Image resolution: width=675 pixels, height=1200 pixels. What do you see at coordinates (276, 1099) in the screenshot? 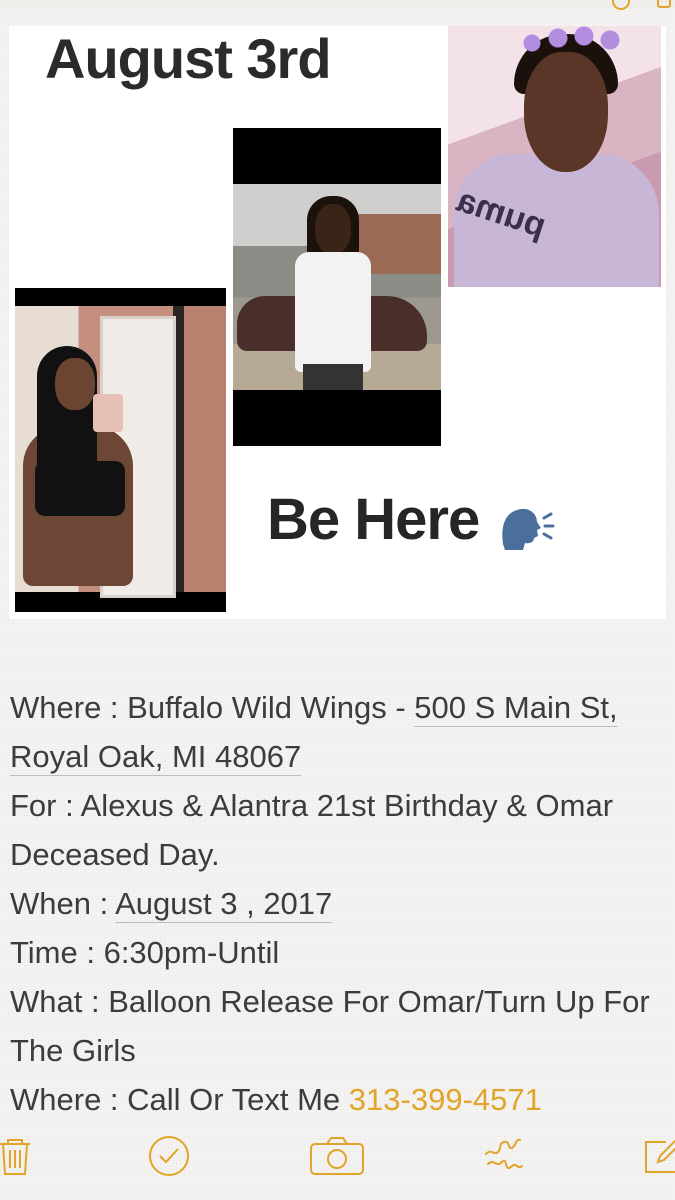
I see `note-line-contact: Where : Call Or Text Me 313-399-4571` at bounding box center [276, 1099].